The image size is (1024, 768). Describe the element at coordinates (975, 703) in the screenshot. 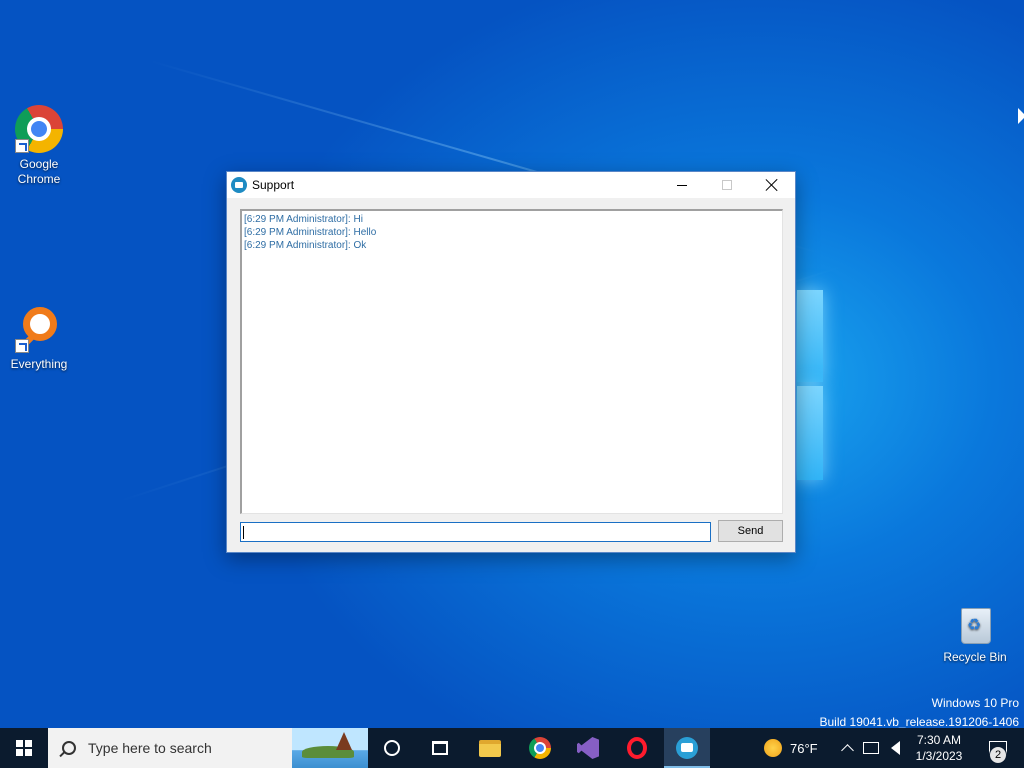

I see `watermark-edition: Windows 10 Pro` at that location.